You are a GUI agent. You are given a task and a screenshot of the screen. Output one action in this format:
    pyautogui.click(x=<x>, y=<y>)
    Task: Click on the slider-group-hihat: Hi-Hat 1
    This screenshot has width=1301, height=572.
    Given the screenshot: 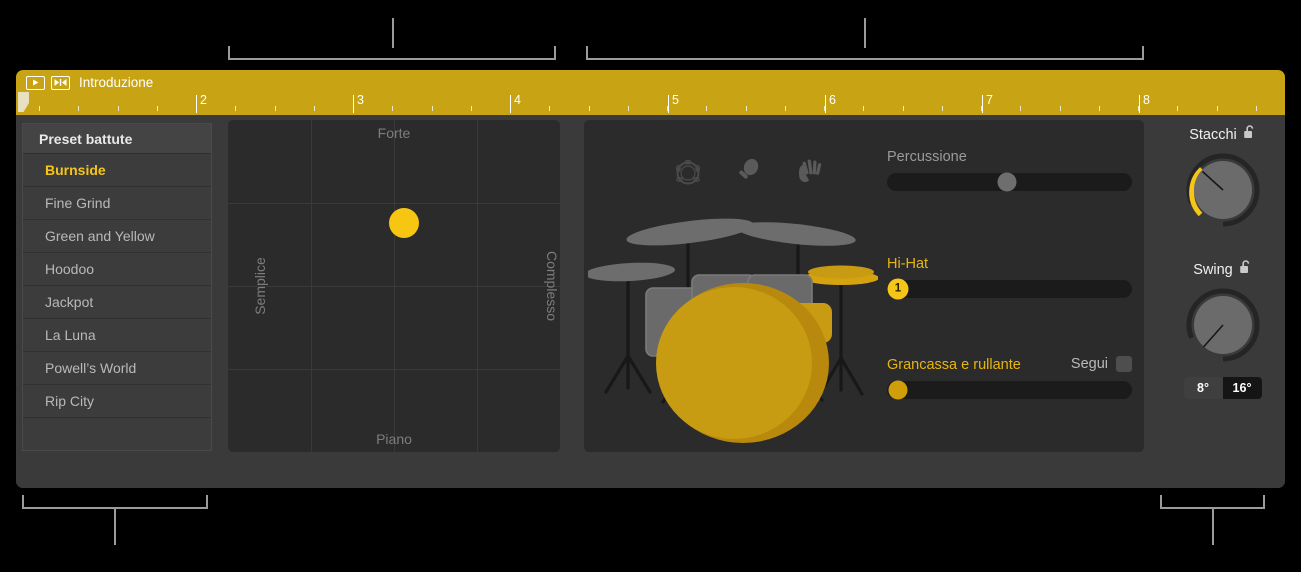 What is the action you would take?
    pyautogui.click(x=1009, y=277)
    